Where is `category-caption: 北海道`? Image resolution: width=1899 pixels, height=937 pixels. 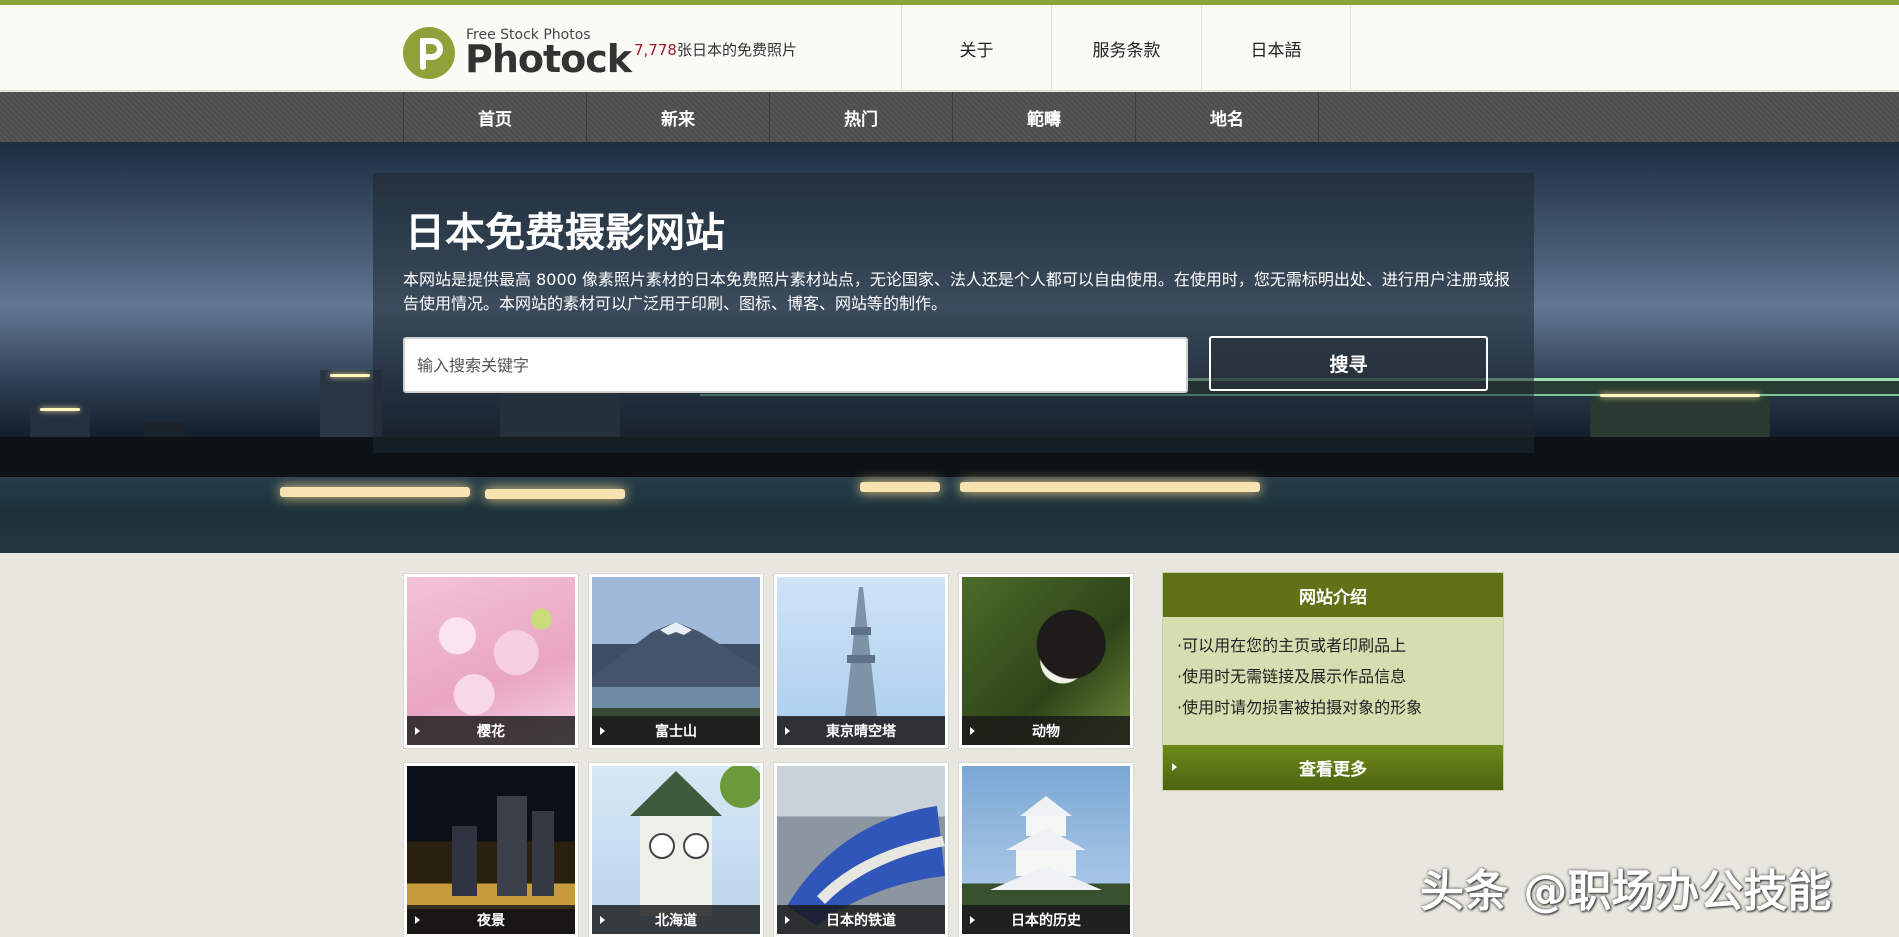
category-caption: 北海道 is located at coordinates (676, 919).